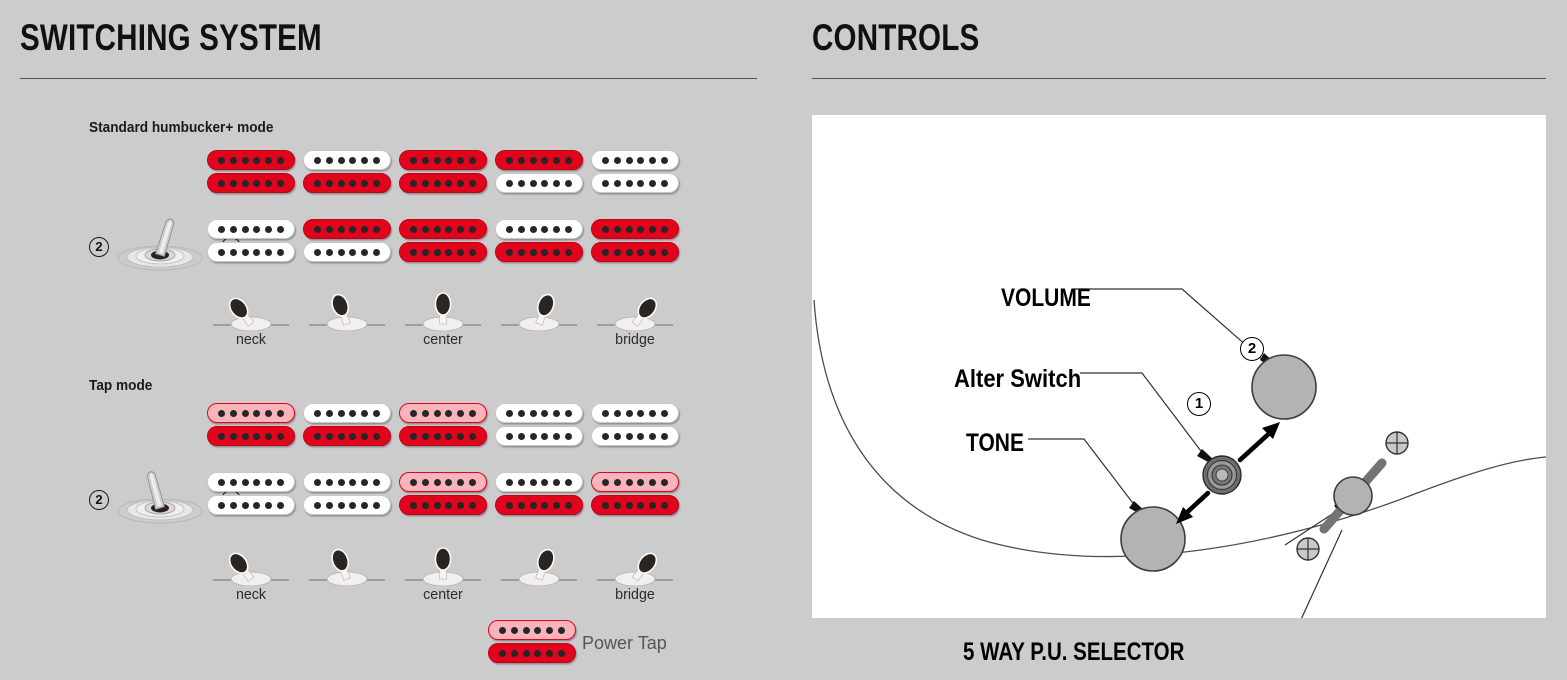 Image resolution: width=1567 pixels, height=680 pixels. Describe the element at coordinates (532, 653) in the screenshot. I see `power-tap-legend-bottom-coil` at that location.